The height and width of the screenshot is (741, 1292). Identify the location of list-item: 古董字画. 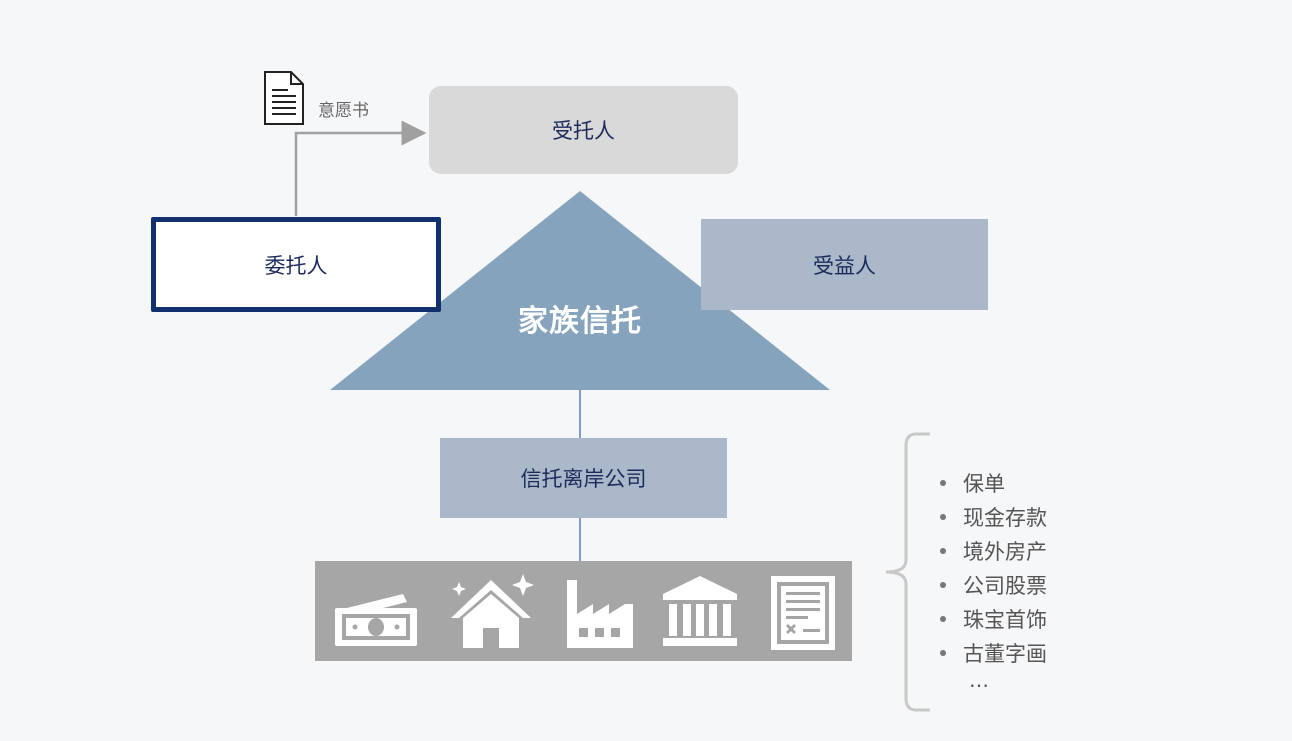
(993, 654).